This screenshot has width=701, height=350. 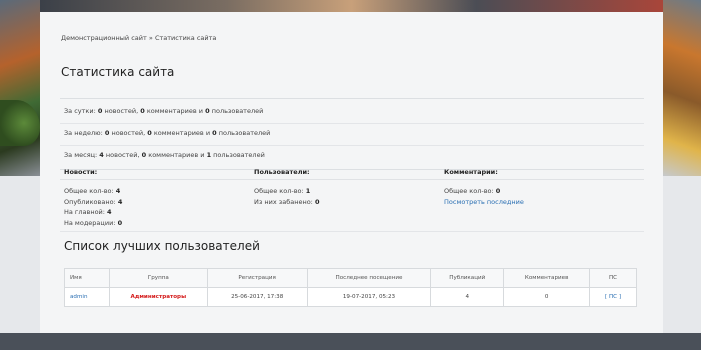 I want to click on period-label: За сутки:, so click(x=80, y=111).